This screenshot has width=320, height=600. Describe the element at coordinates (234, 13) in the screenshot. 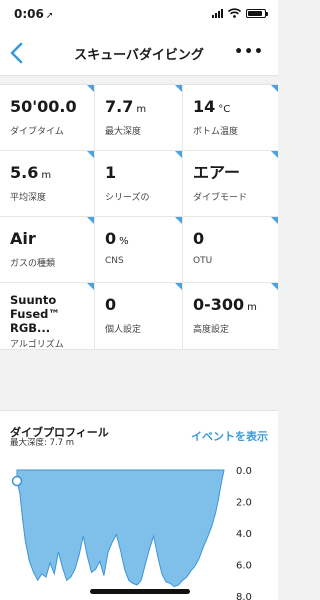

I see `wifi-icon` at that location.